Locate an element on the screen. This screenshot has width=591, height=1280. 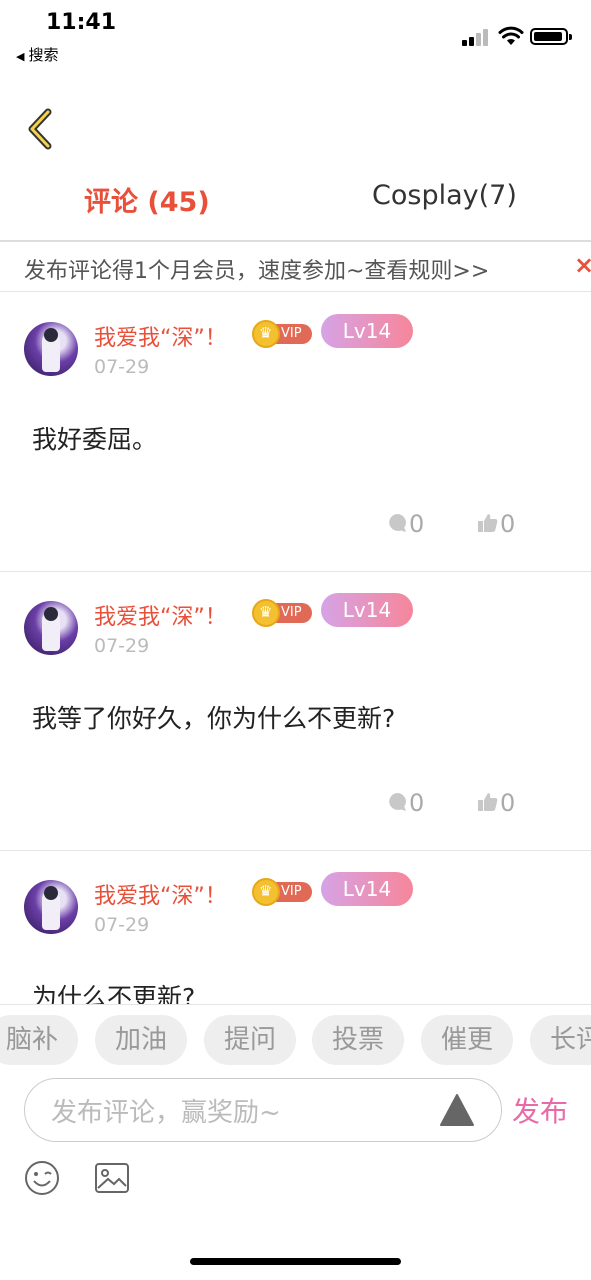
battery-icon is located at coordinates (551, 36).